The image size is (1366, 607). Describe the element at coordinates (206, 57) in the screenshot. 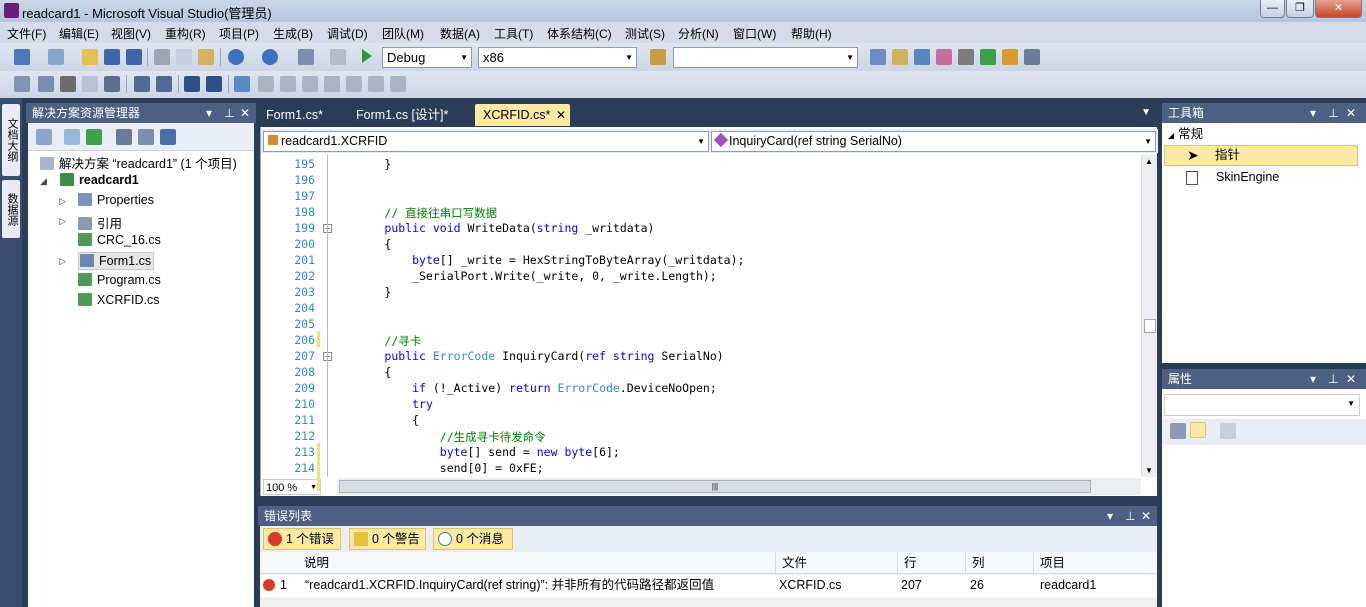

I see `paste-icon` at that location.